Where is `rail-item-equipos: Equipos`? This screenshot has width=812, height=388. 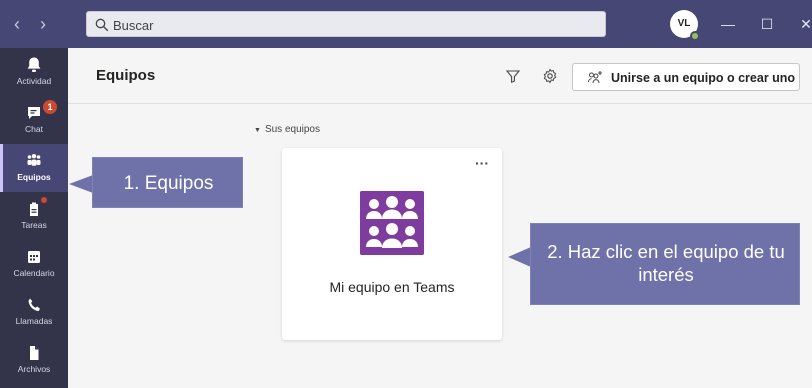
rail-item-equipos: Equipos is located at coordinates (34, 168).